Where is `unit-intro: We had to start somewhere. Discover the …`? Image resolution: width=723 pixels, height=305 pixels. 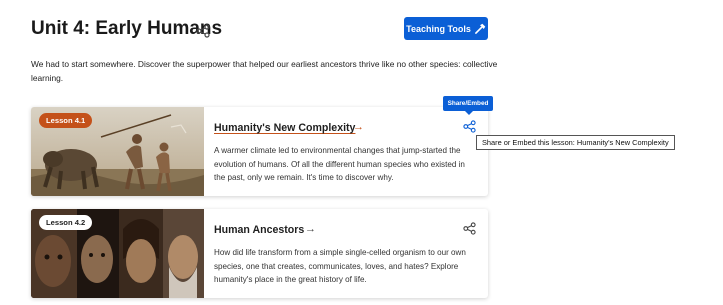 unit-intro: We had to start somewhere. Discover the … is located at coordinates (264, 71).